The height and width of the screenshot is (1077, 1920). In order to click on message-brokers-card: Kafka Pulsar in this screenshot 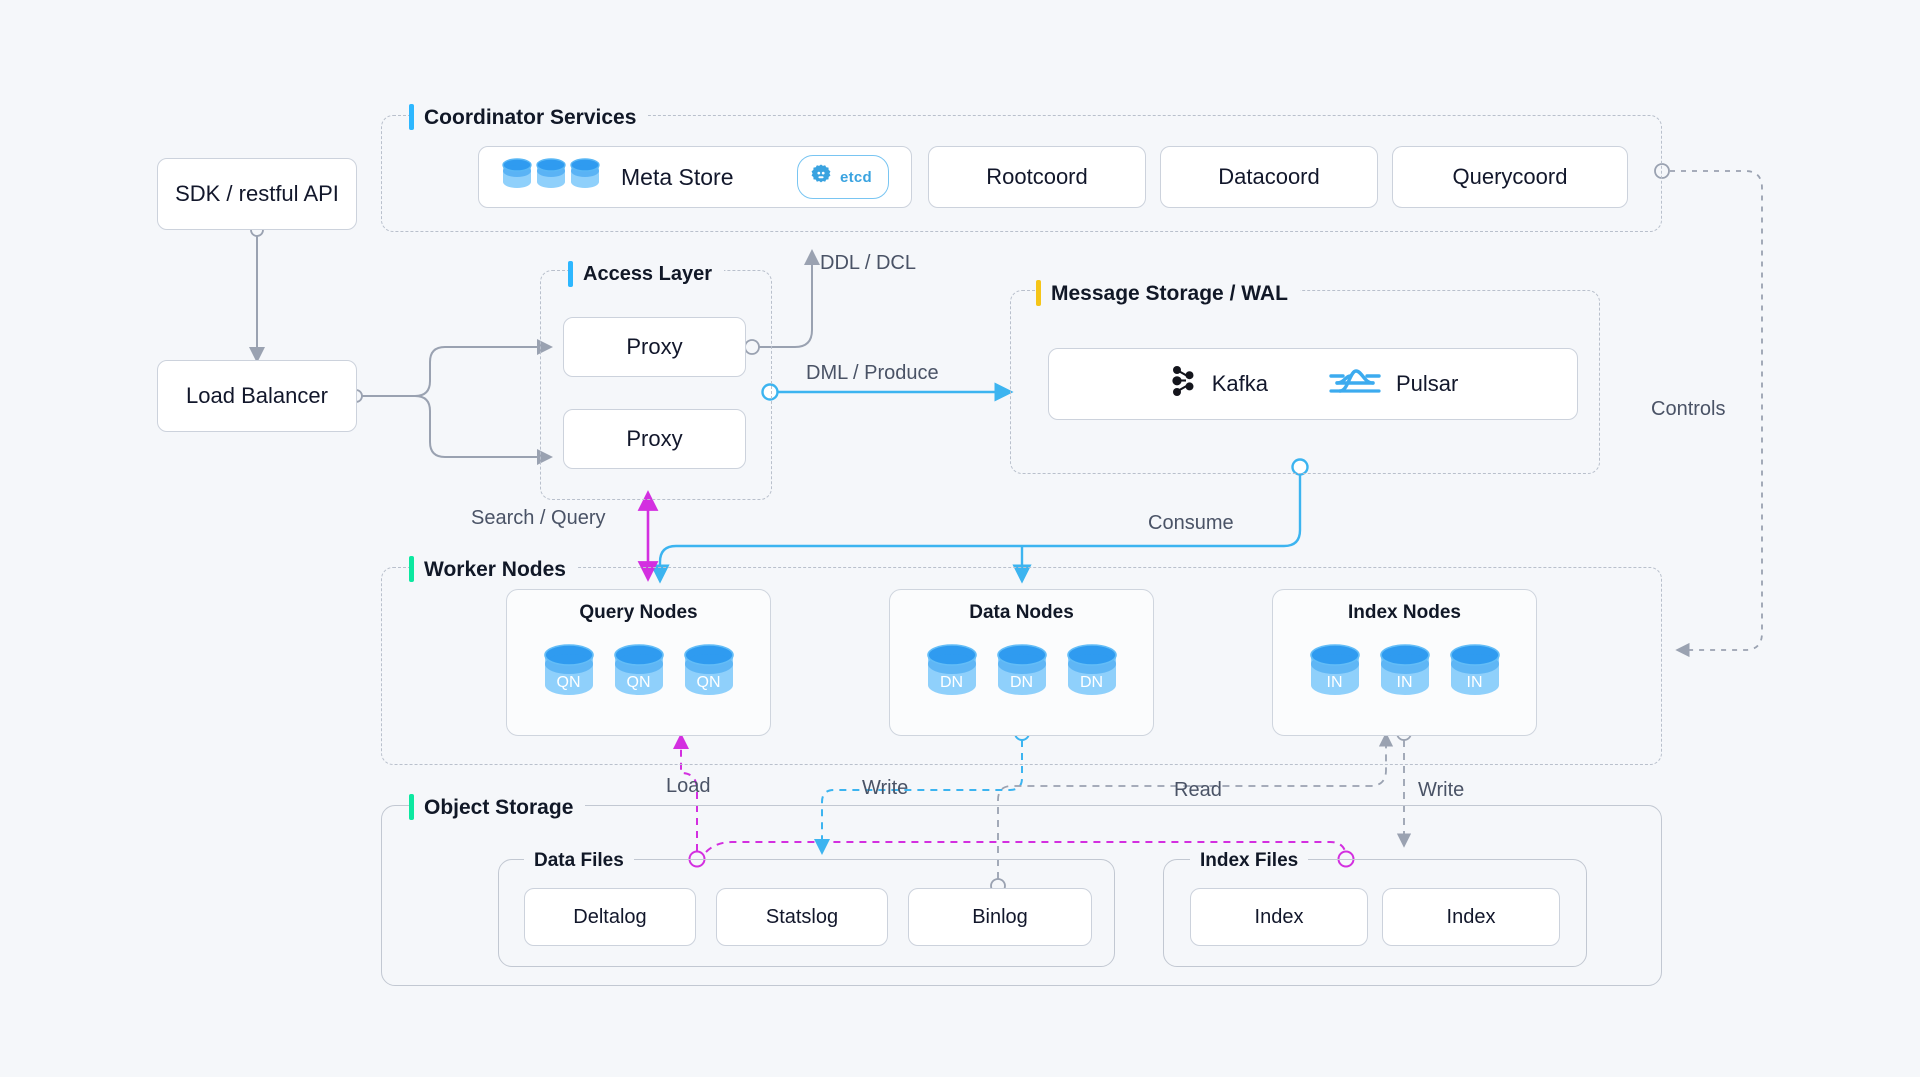, I will do `click(1313, 384)`.